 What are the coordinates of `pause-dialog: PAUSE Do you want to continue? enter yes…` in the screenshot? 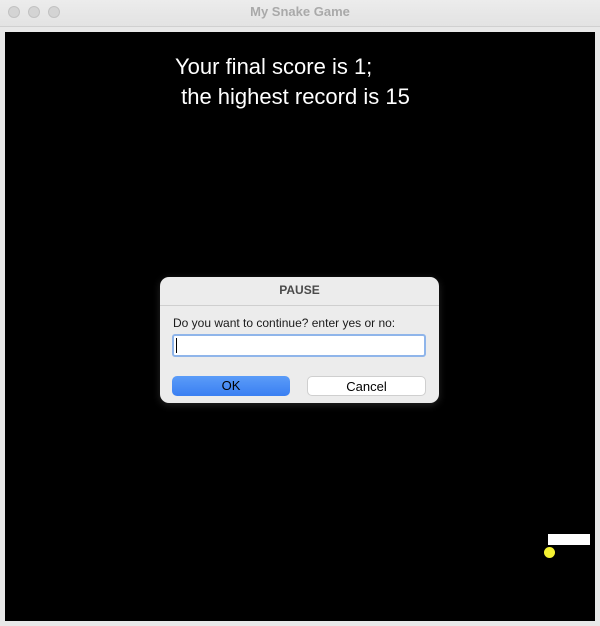 It's located at (299, 340).